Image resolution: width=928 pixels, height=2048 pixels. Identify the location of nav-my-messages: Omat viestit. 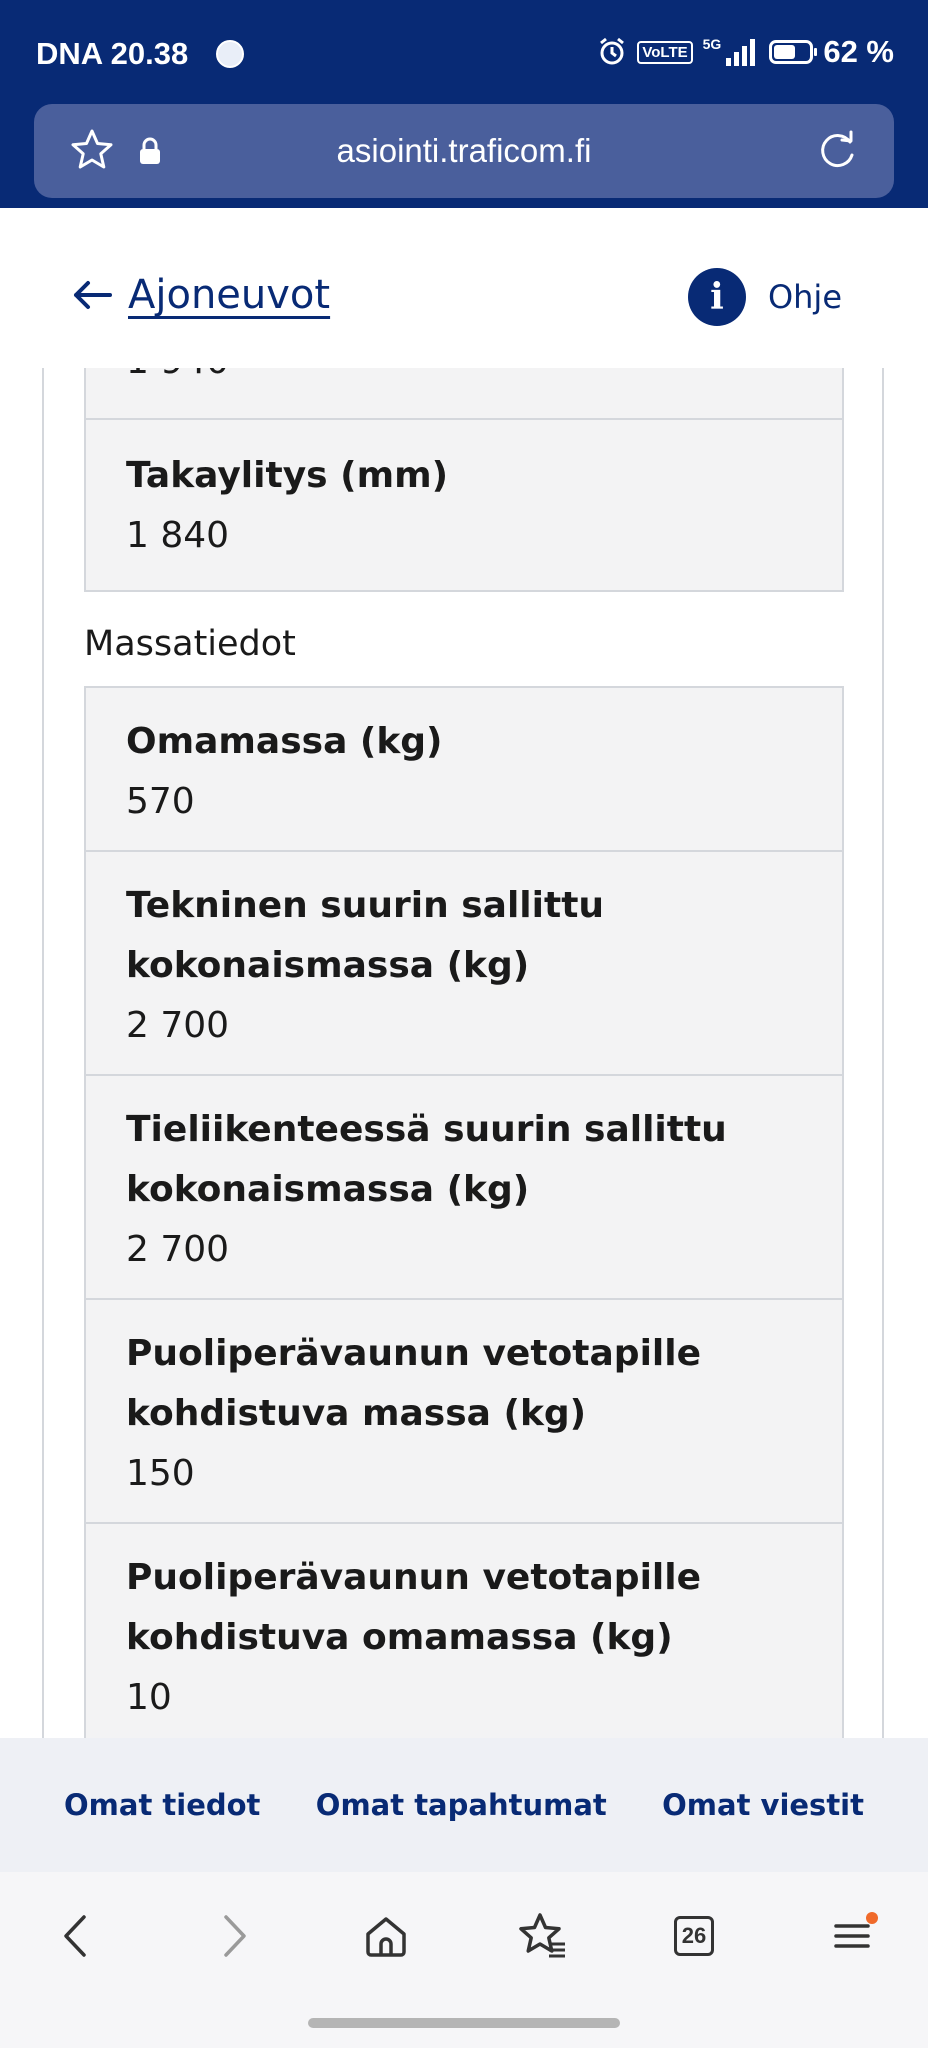
(763, 1805).